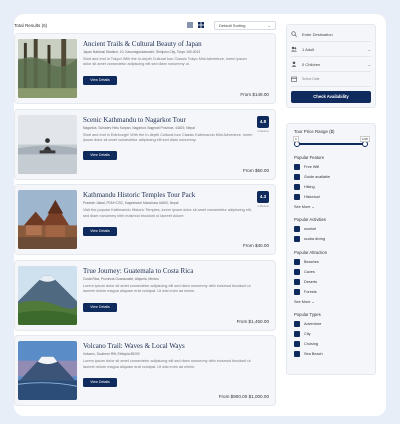 The width and height of the screenshot is (400, 424). I want to click on check-availability-button: Check Availability, so click(331, 97).